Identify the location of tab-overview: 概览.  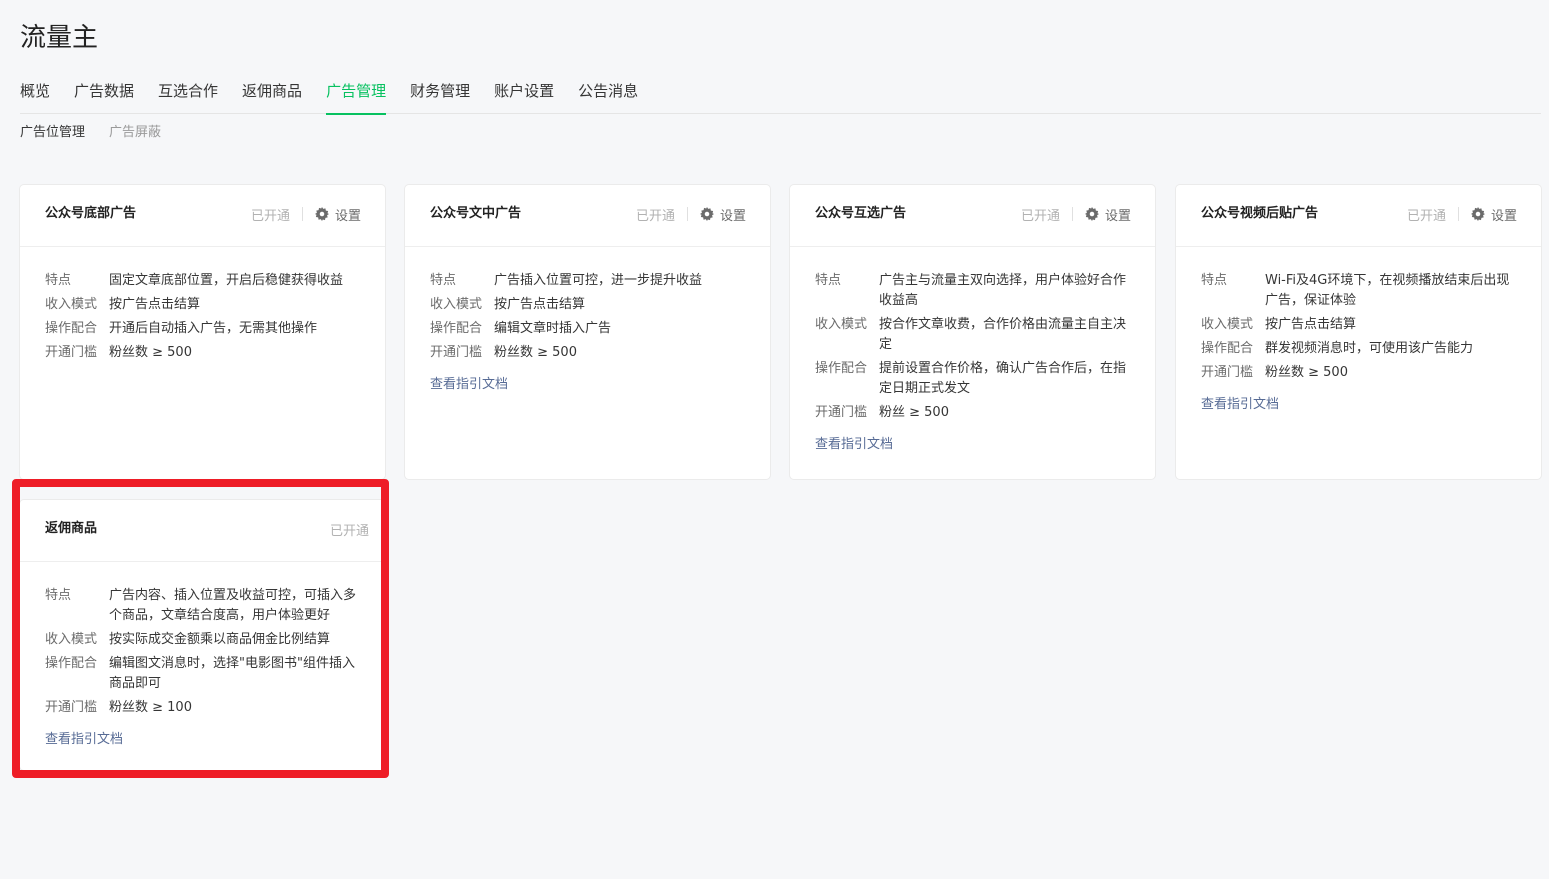
(35, 93).